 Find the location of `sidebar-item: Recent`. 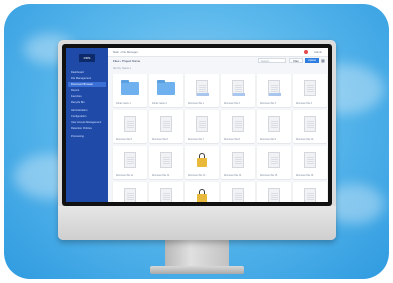

sidebar-item: Recent is located at coordinates (87, 90).